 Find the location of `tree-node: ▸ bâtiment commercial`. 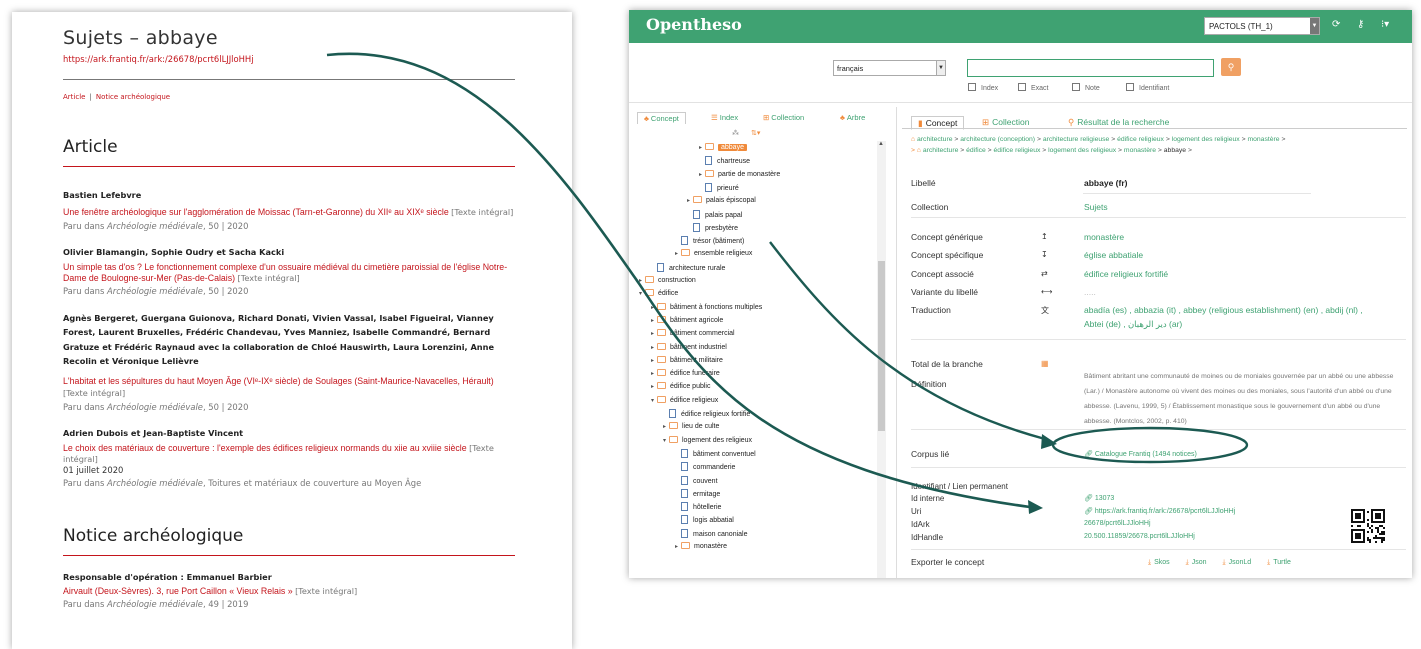

tree-node: ▸ bâtiment commercial is located at coordinates (693, 334).